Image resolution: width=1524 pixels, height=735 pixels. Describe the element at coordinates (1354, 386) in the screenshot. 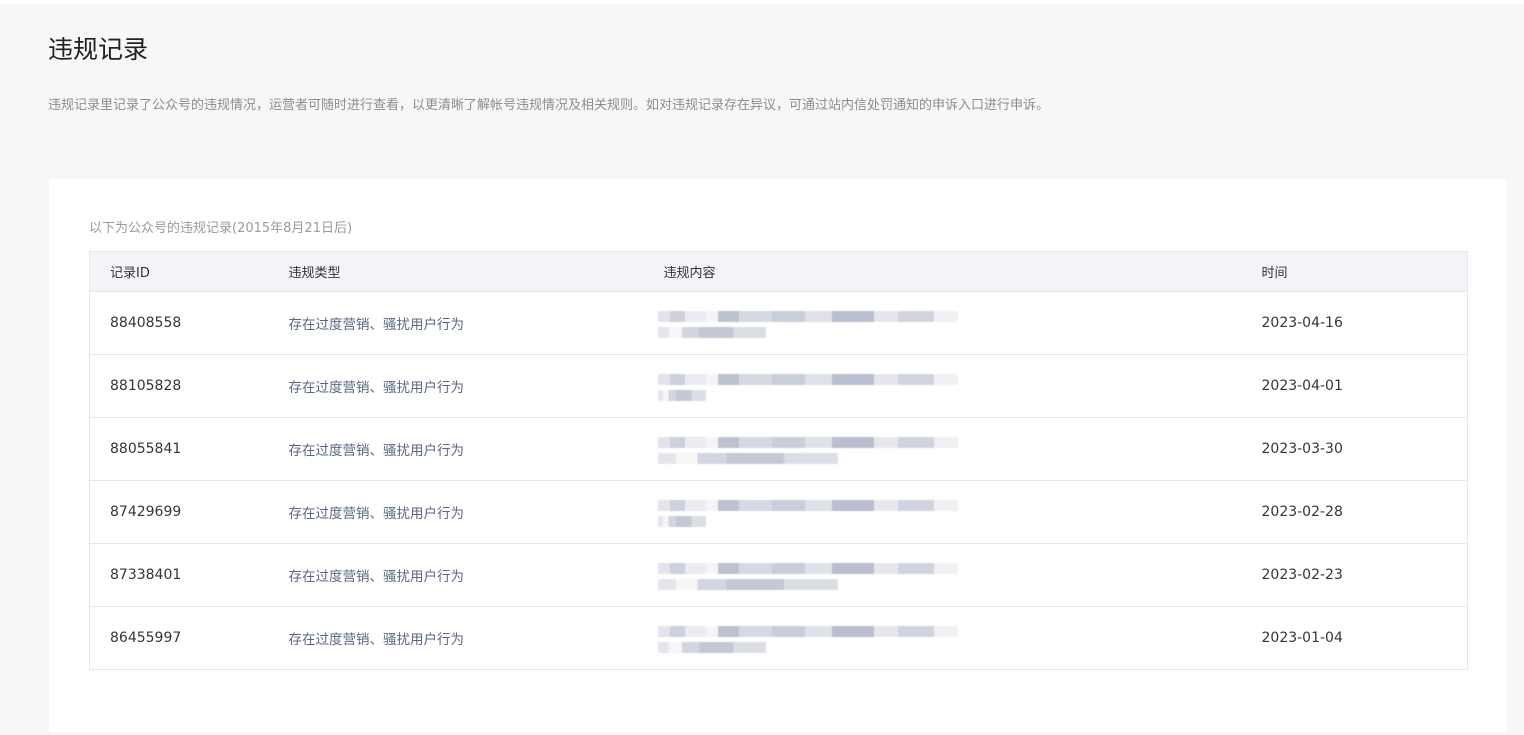

I see `time-cell: 2023-04-01` at that location.